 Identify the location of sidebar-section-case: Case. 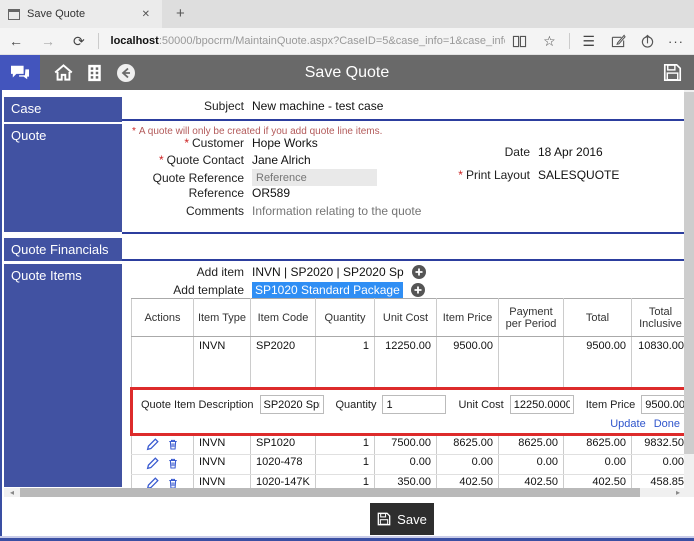
(63, 109).